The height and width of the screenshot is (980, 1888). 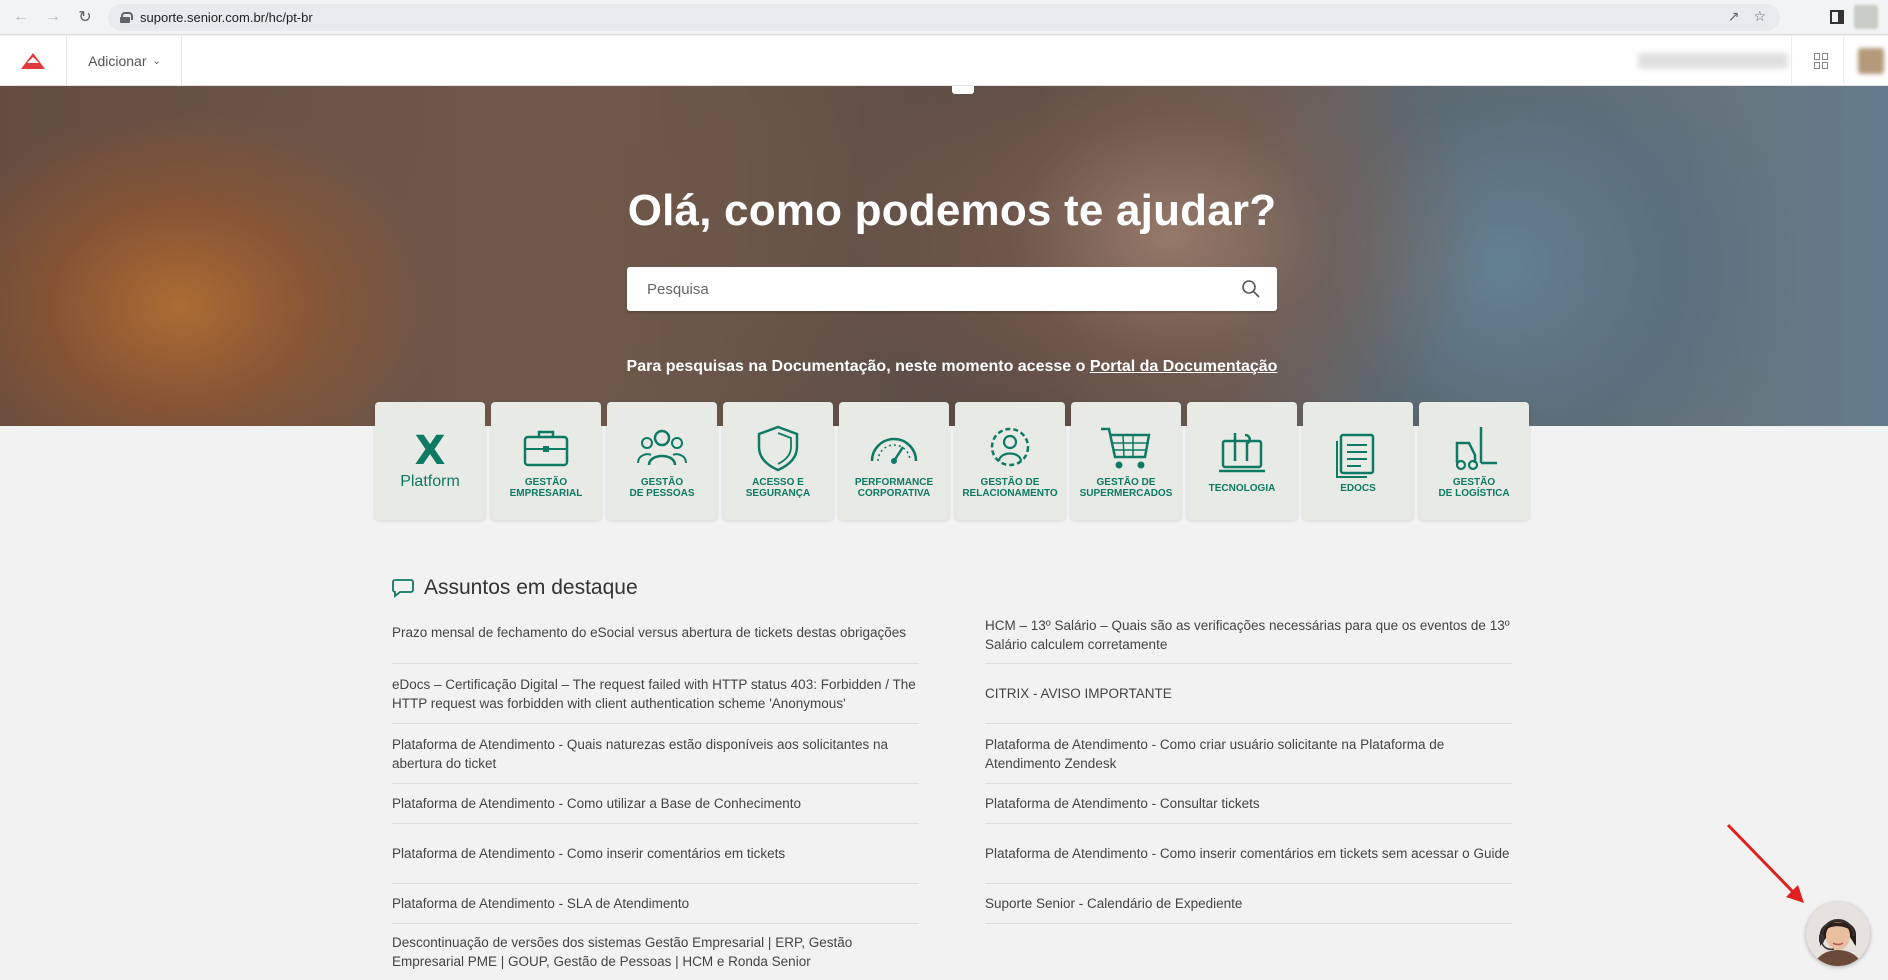 I want to click on search-icon, so click(x=1251, y=289).